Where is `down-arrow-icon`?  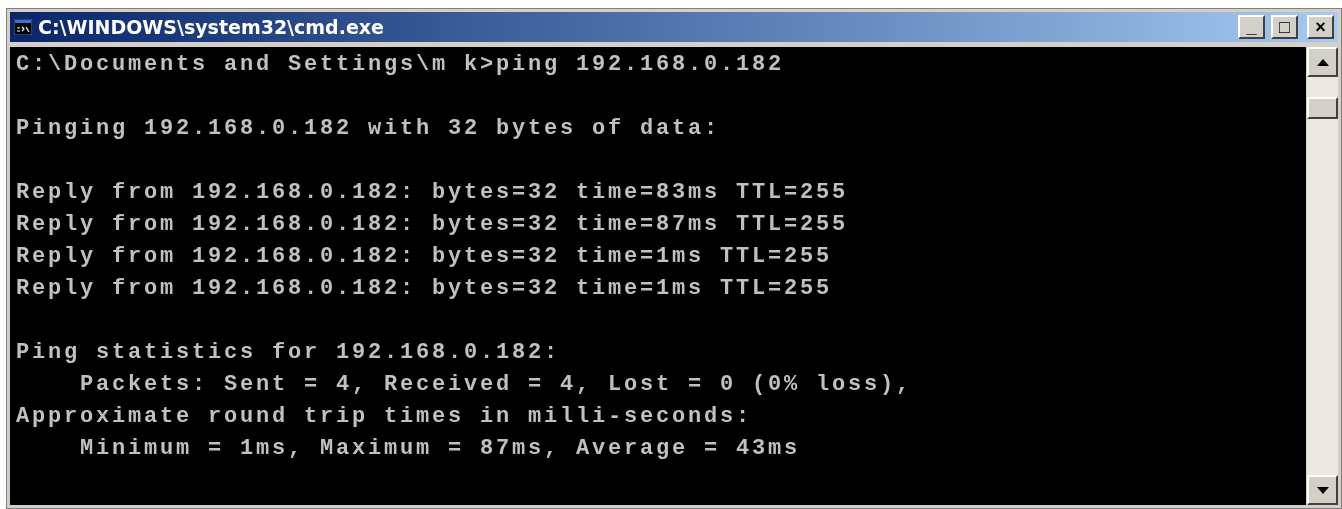
down-arrow-icon is located at coordinates (1322, 490).